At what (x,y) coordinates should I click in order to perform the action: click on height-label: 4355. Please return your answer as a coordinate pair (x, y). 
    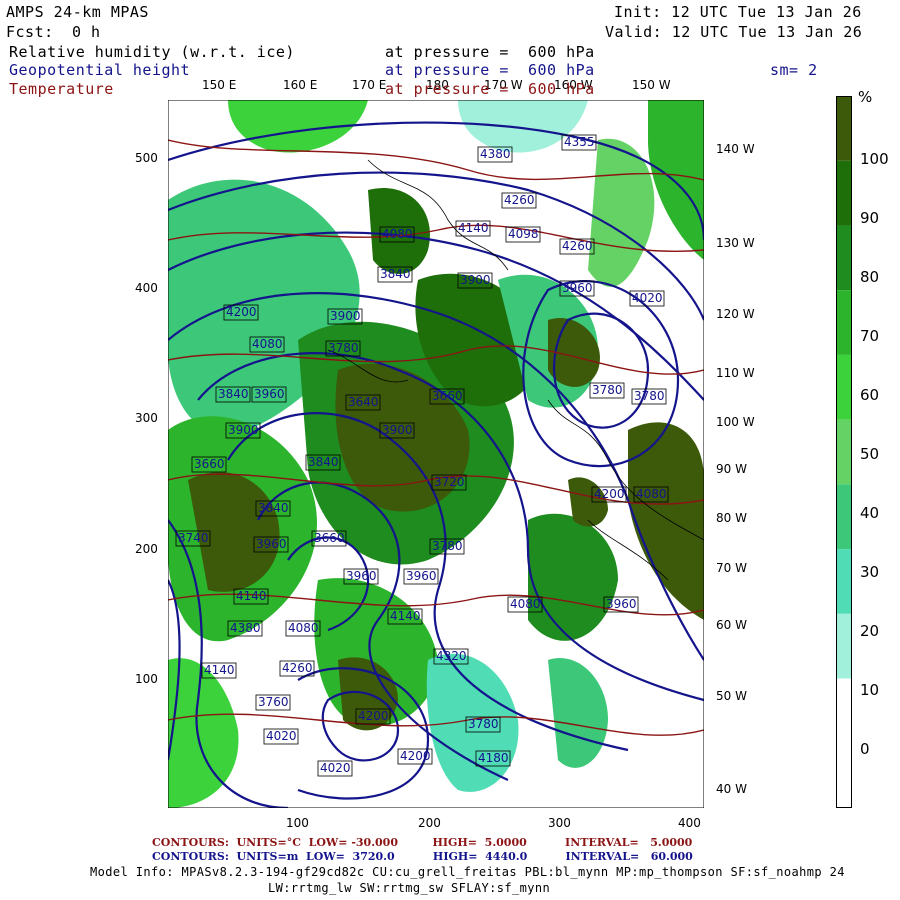
    Looking at the image, I should click on (579, 142).